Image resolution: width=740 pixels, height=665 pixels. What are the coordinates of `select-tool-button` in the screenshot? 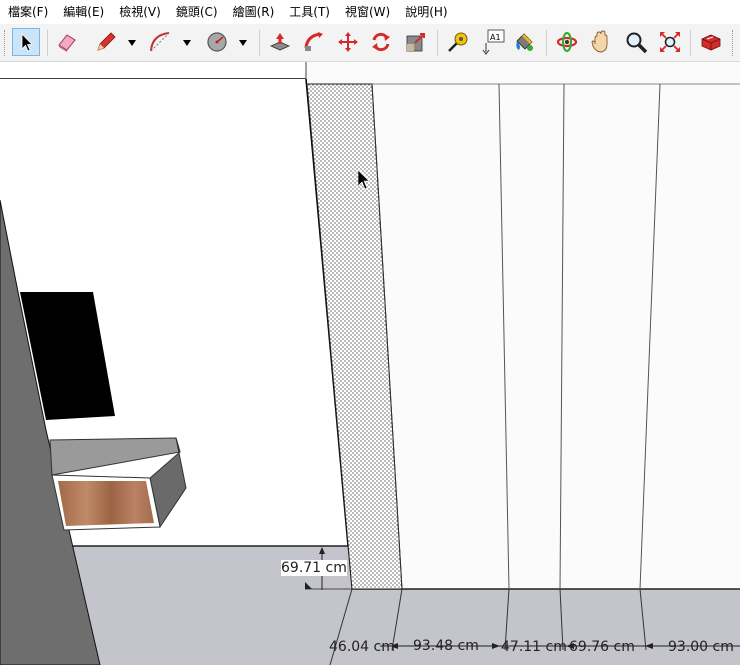 It's located at (26, 42).